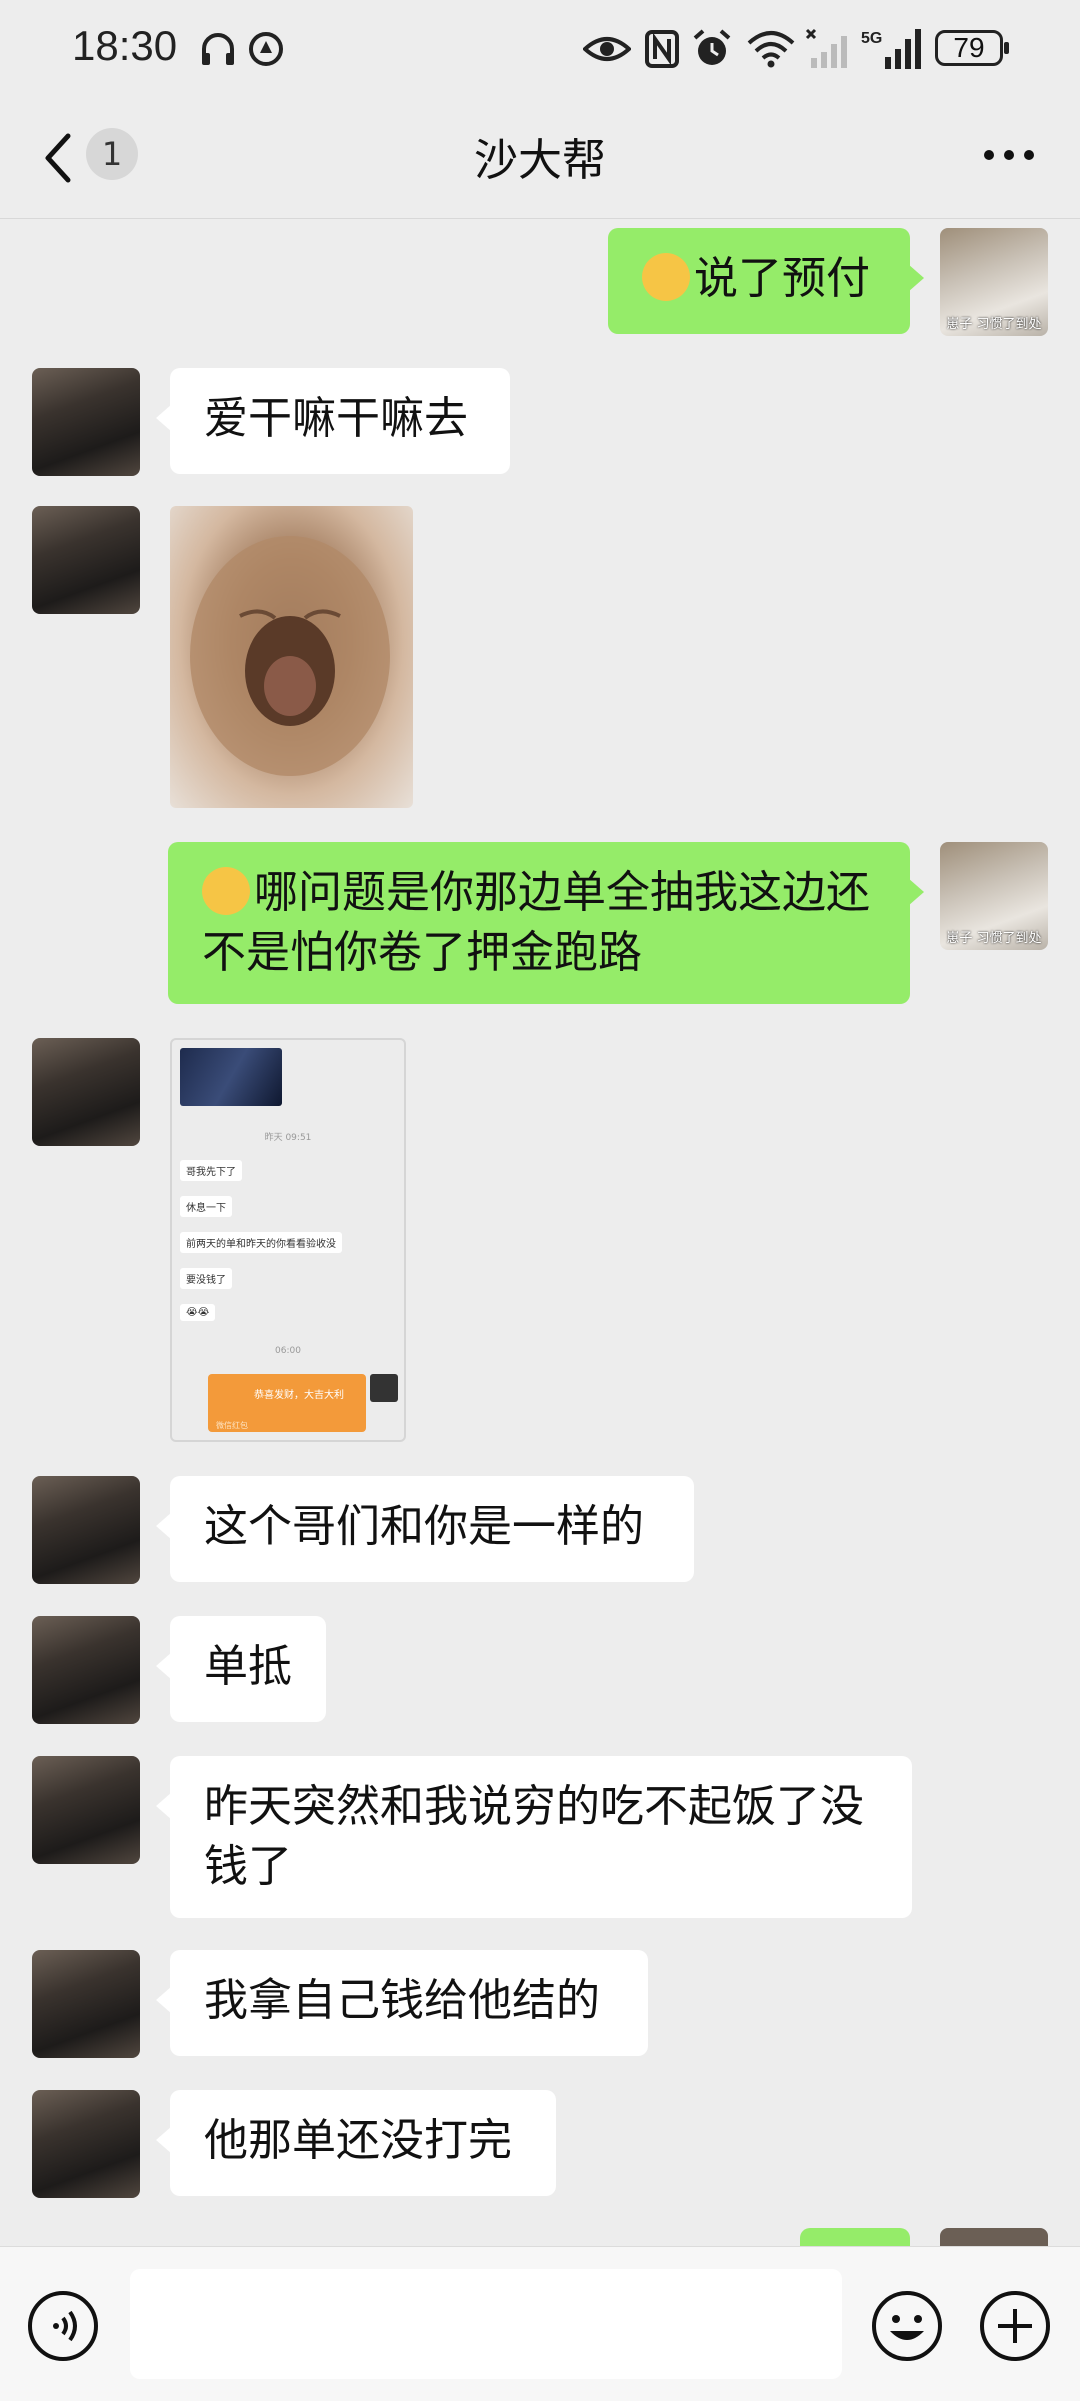 This screenshot has height=2401, width=1080. I want to click on message-text: 哪问题是你那边单全抽我这边还不是怕你卷了押金跑路, so click(536, 922).